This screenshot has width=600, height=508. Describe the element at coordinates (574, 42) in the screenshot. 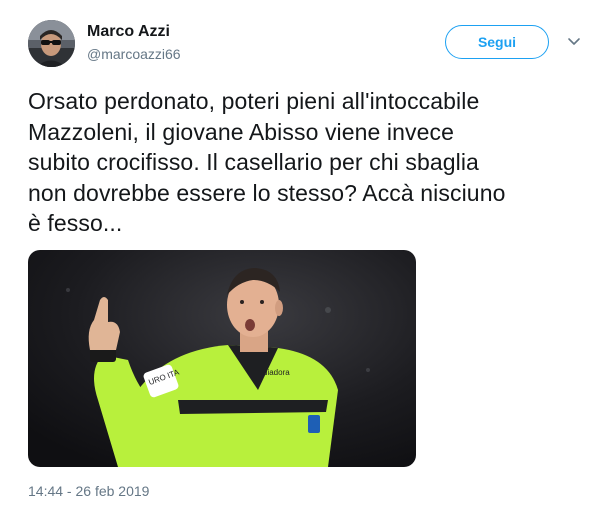

I see `chevron-down-icon` at that location.